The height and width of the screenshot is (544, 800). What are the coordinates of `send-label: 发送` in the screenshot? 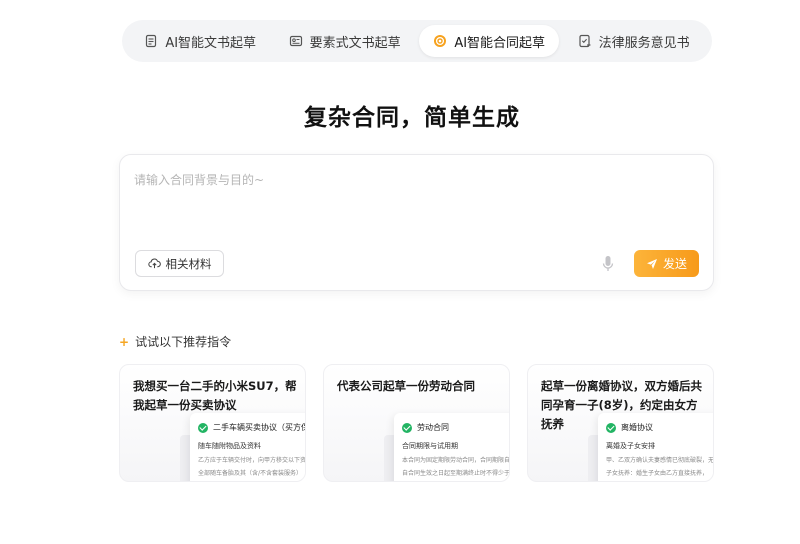 It's located at (674, 264).